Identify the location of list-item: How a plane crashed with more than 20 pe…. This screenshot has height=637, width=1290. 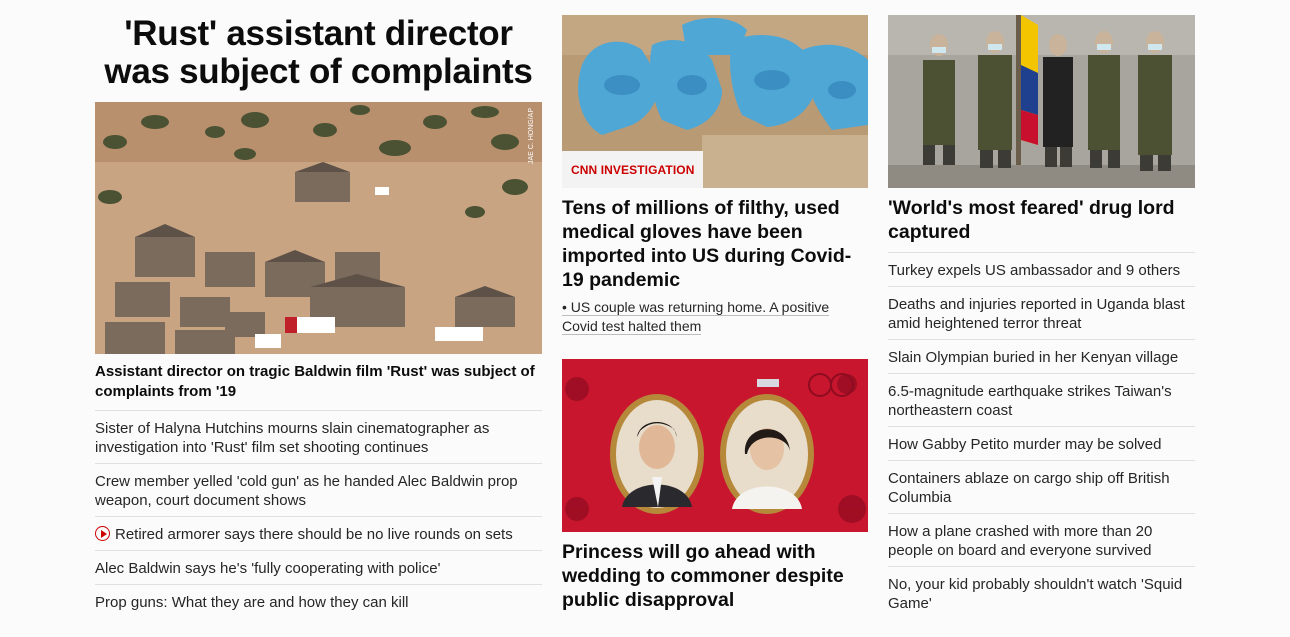
(1041, 539).